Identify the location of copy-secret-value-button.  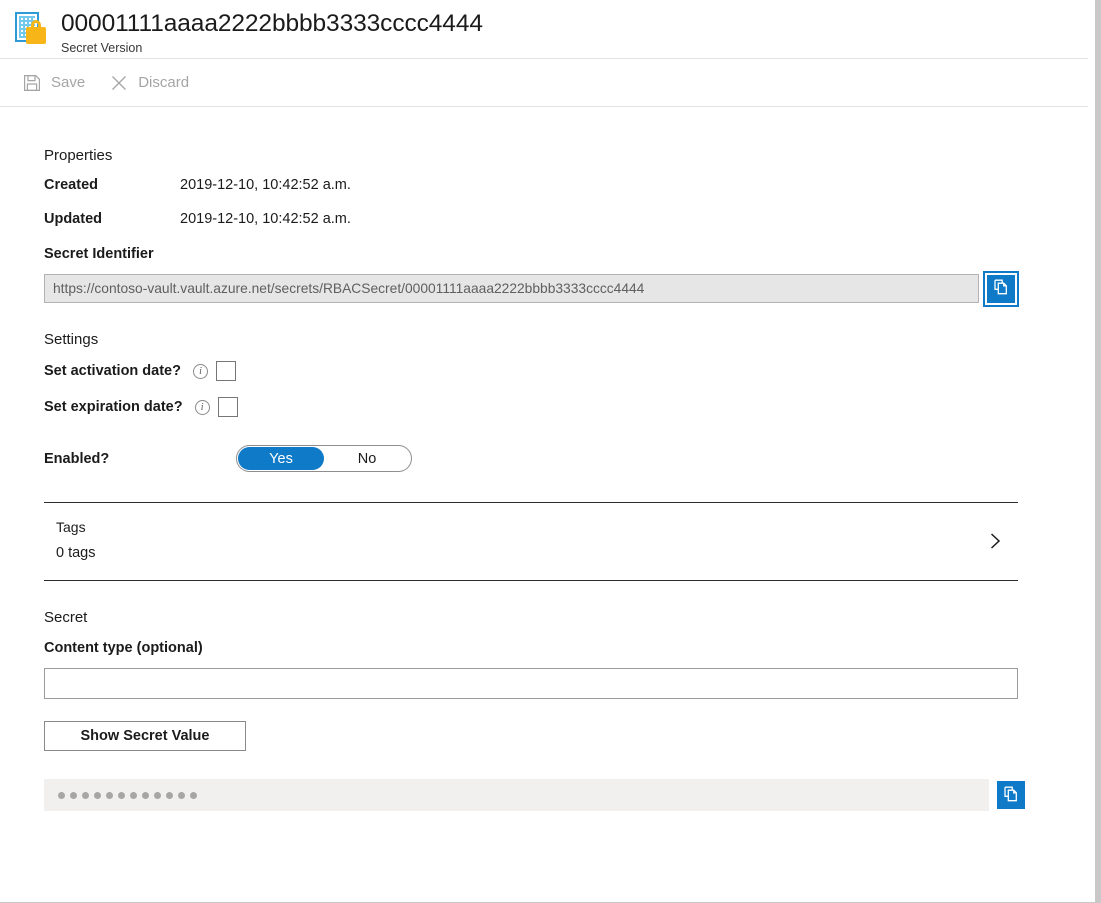
(1011, 795).